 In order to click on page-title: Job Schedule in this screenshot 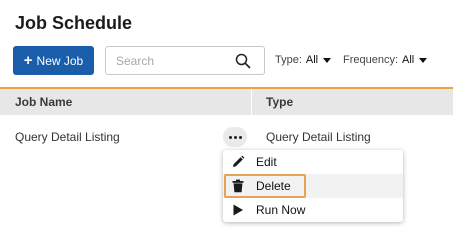, I will do `click(74, 23)`.